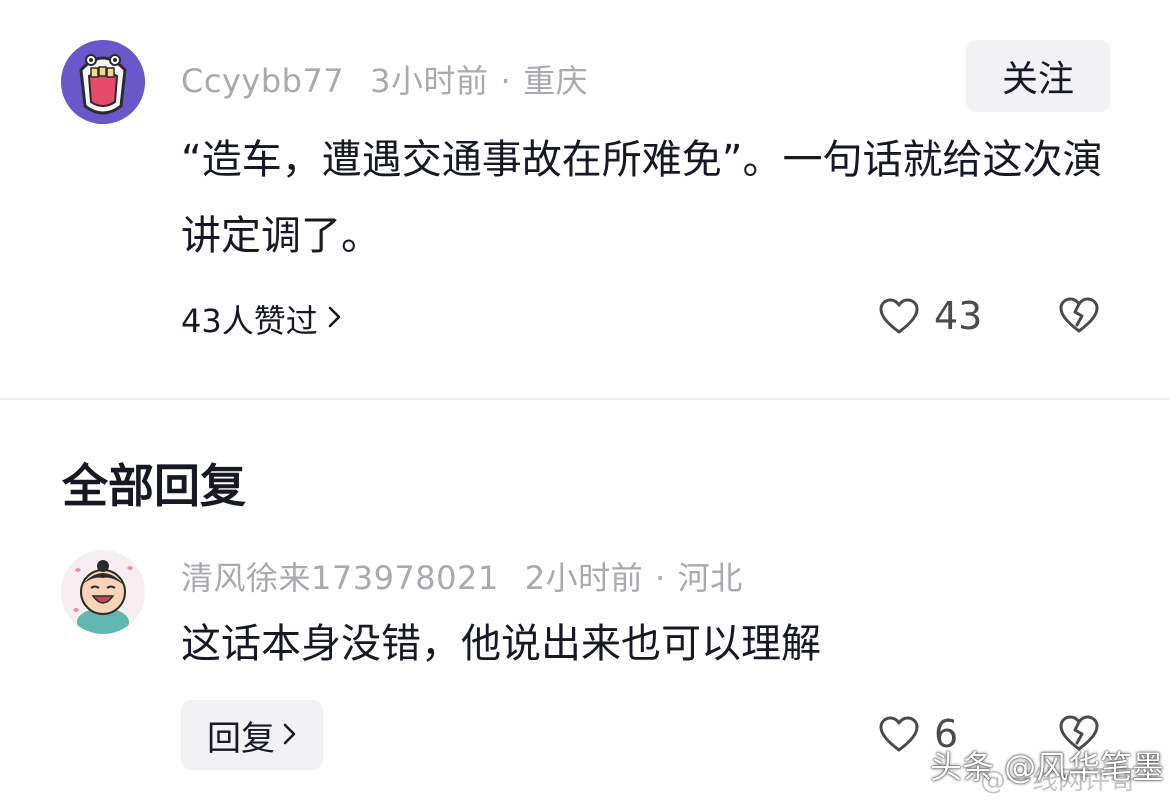 Image resolution: width=1170 pixels, height=800 pixels. I want to click on reply-location: 河北, so click(710, 578).